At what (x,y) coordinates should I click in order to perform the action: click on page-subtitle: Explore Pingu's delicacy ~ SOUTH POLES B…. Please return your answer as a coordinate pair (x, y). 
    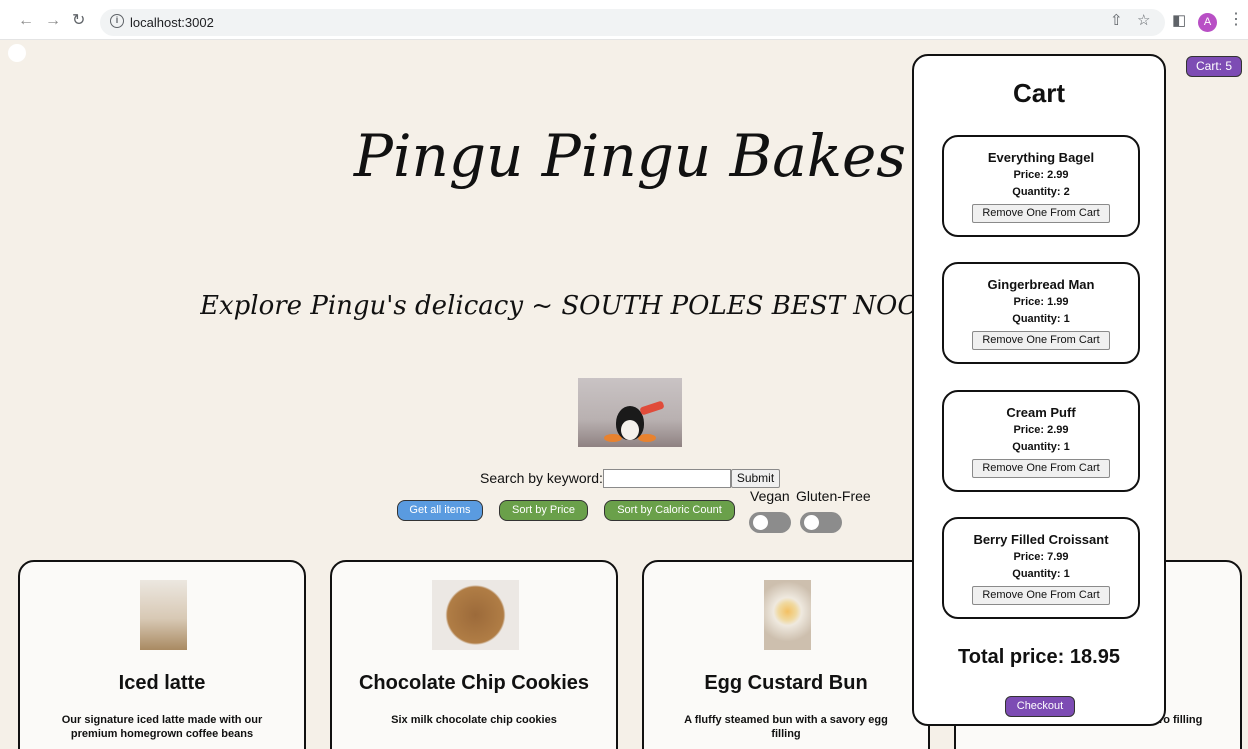
    Looking at the image, I should click on (580, 306).